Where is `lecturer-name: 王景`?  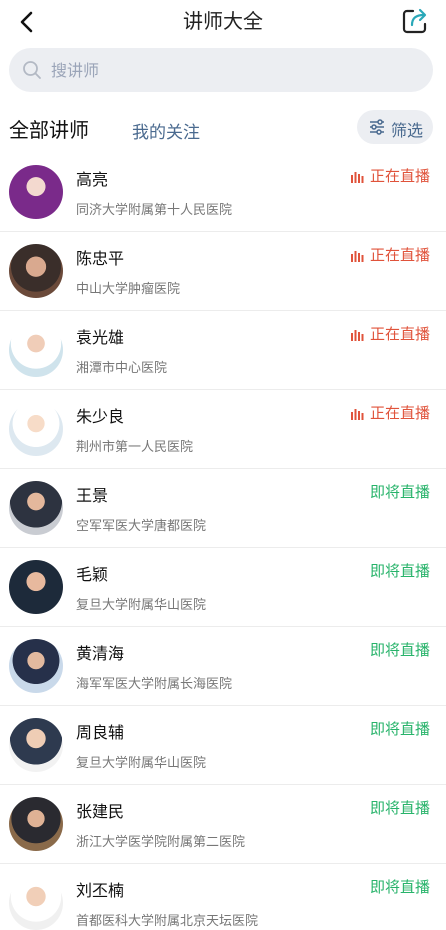 lecturer-name: 王景 is located at coordinates (92, 495).